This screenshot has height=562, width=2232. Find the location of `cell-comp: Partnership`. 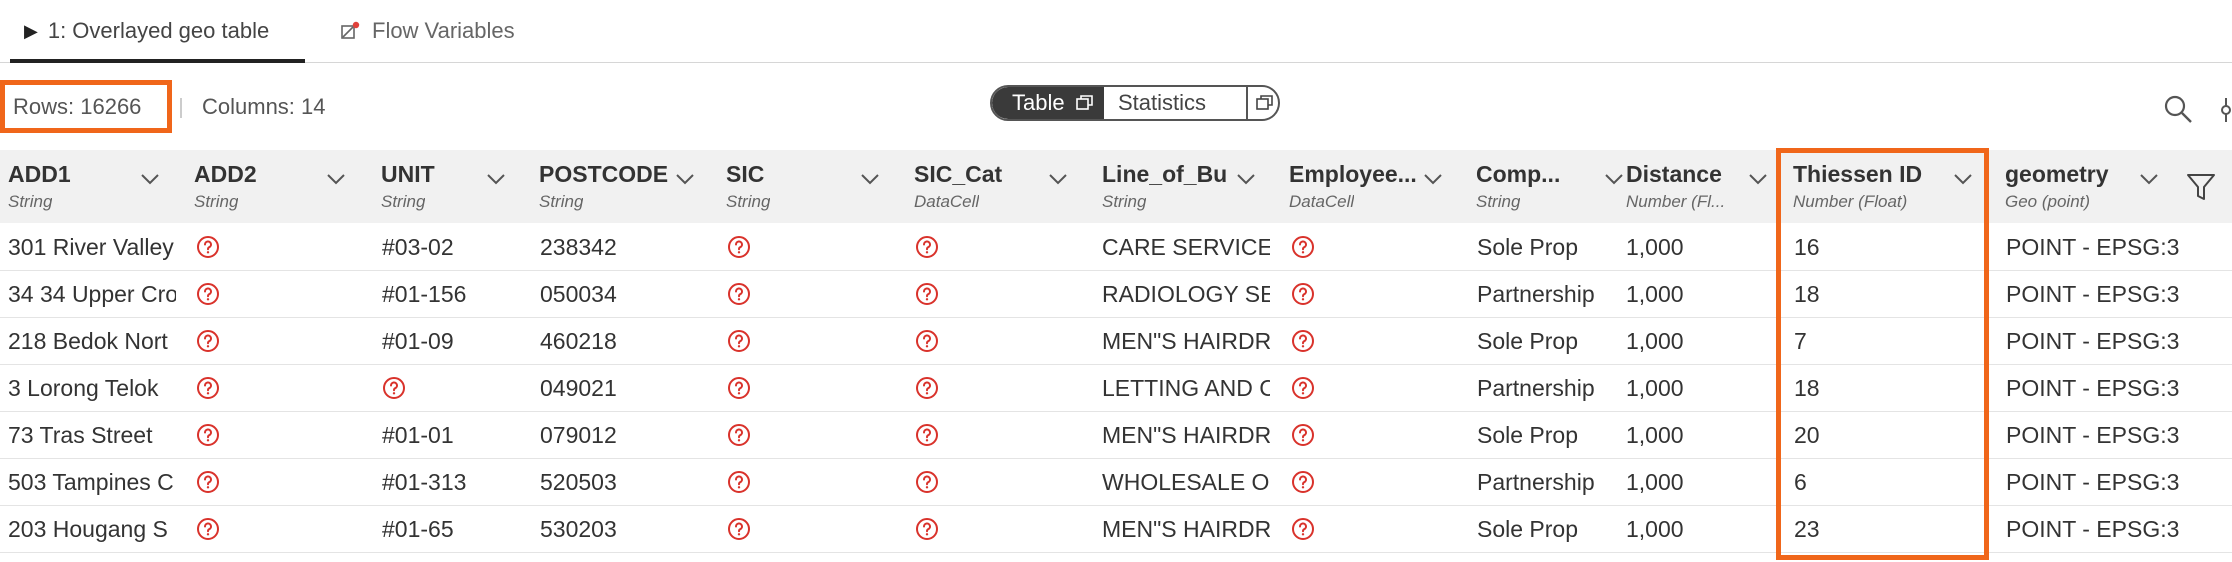

cell-comp: Partnership is located at coordinates (1536, 293).